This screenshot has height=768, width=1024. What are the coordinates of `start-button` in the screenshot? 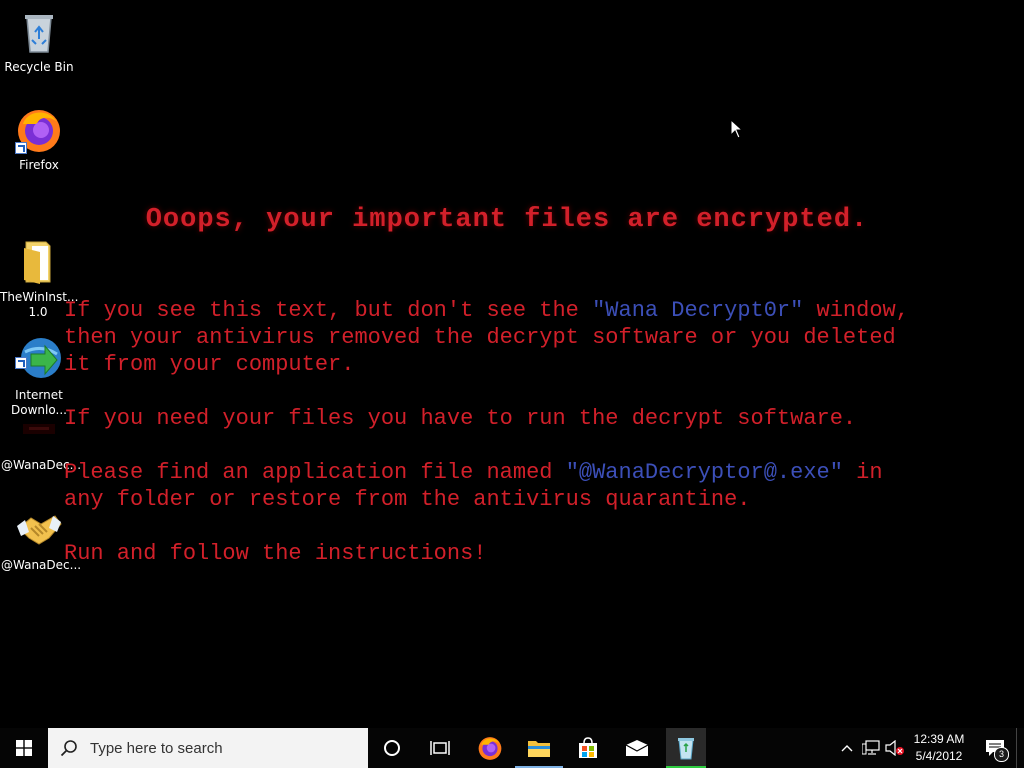 It's located at (24, 748).